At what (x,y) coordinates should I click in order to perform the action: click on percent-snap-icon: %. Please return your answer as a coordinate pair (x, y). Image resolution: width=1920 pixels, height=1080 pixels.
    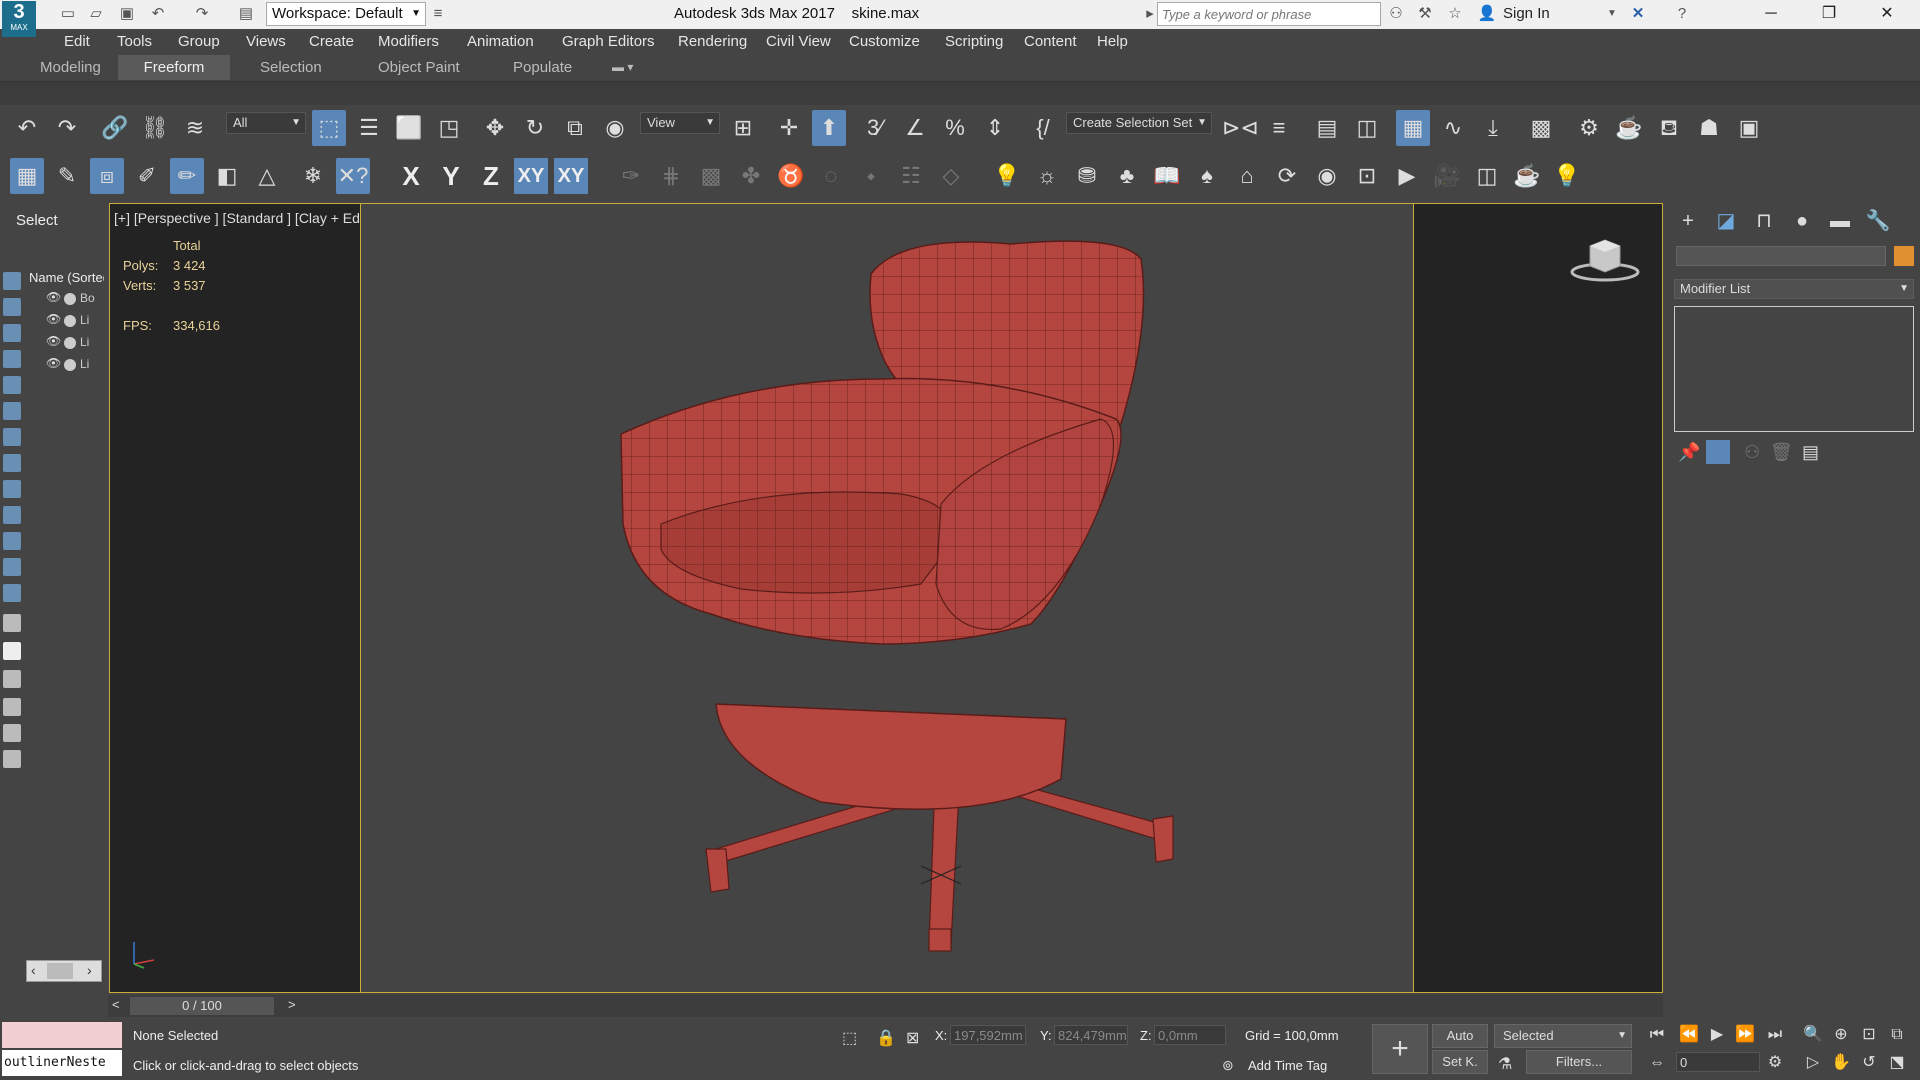
    Looking at the image, I should click on (955, 128).